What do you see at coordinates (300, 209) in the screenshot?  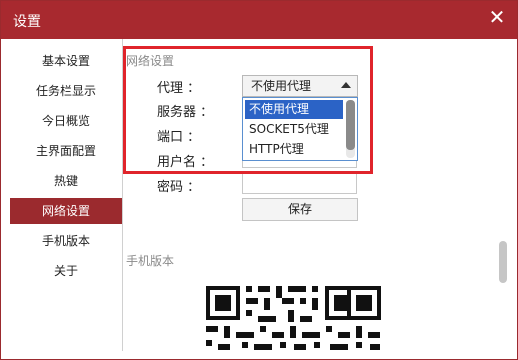 I see `save-button: 保存` at bounding box center [300, 209].